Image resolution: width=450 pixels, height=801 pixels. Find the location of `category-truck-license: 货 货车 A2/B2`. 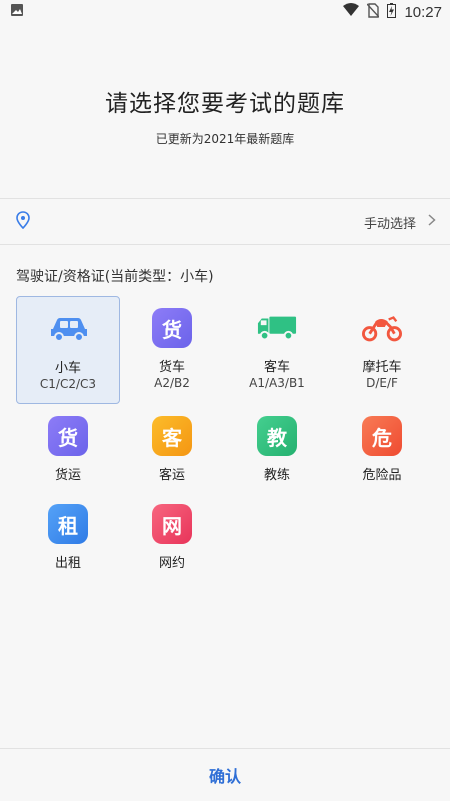

category-truck-license: 货 货车 A2/B2 is located at coordinates (172, 350).